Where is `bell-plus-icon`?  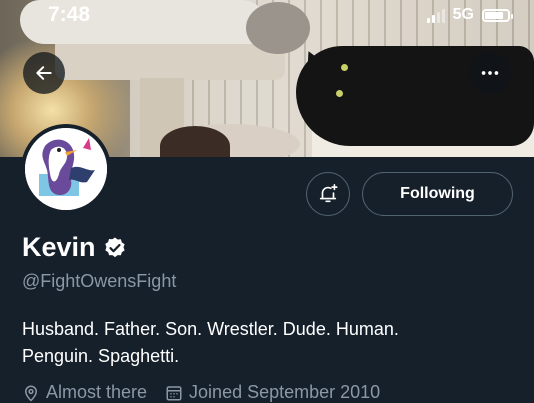 bell-plus-icon is located at coordinates (328, 193).